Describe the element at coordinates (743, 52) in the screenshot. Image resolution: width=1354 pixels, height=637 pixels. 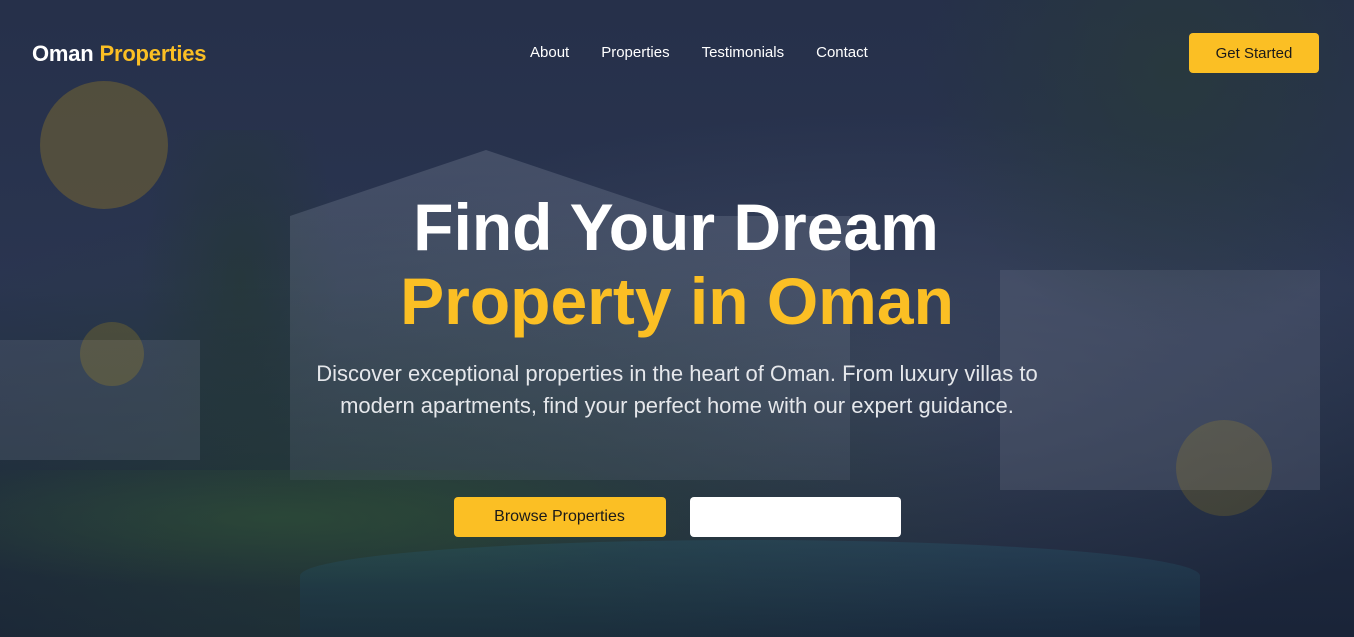
I see `nav-link-testimonials: Testimonials` at that location.